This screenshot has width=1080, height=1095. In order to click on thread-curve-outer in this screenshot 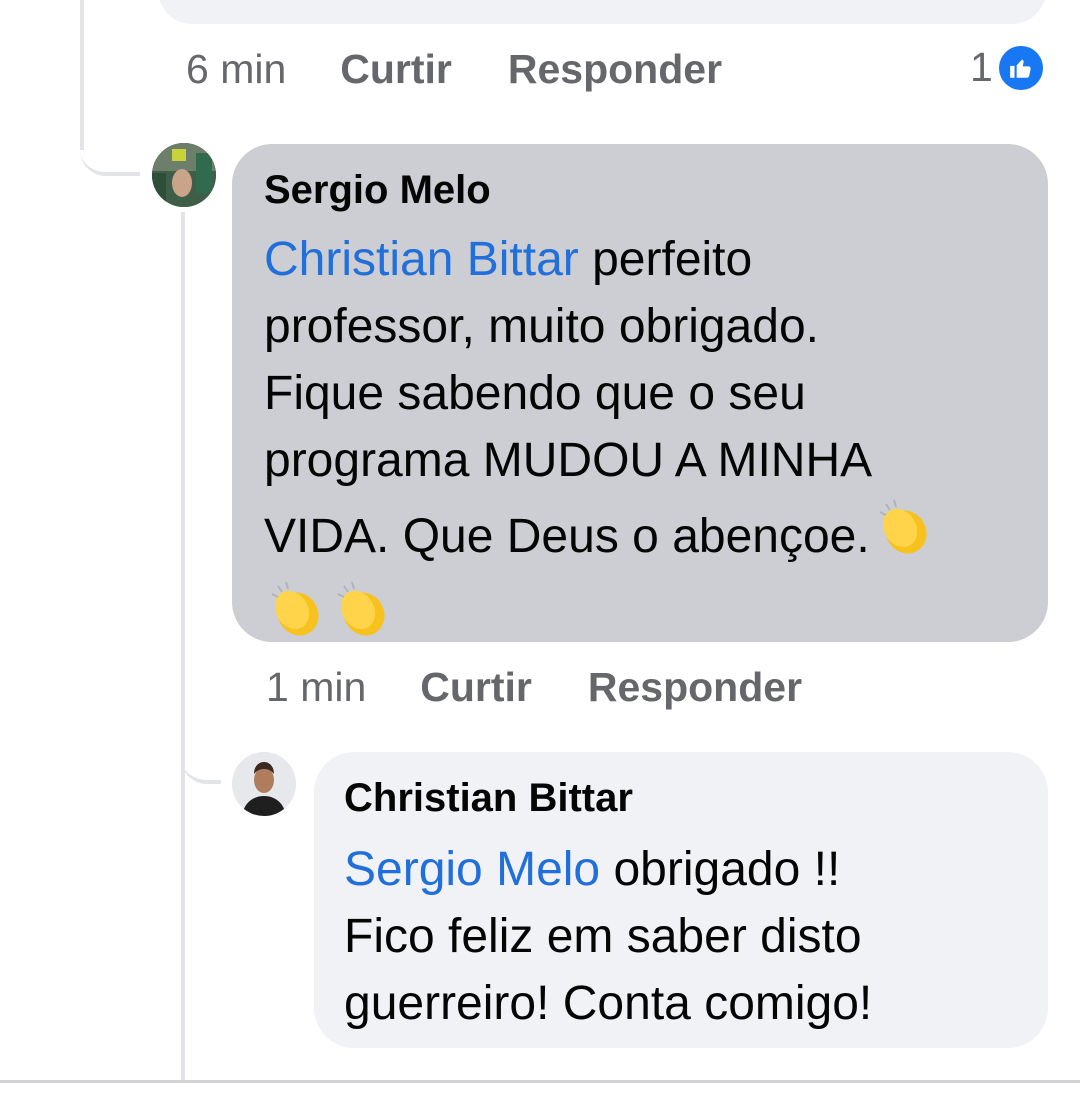, I will do `click(110, 148)`.